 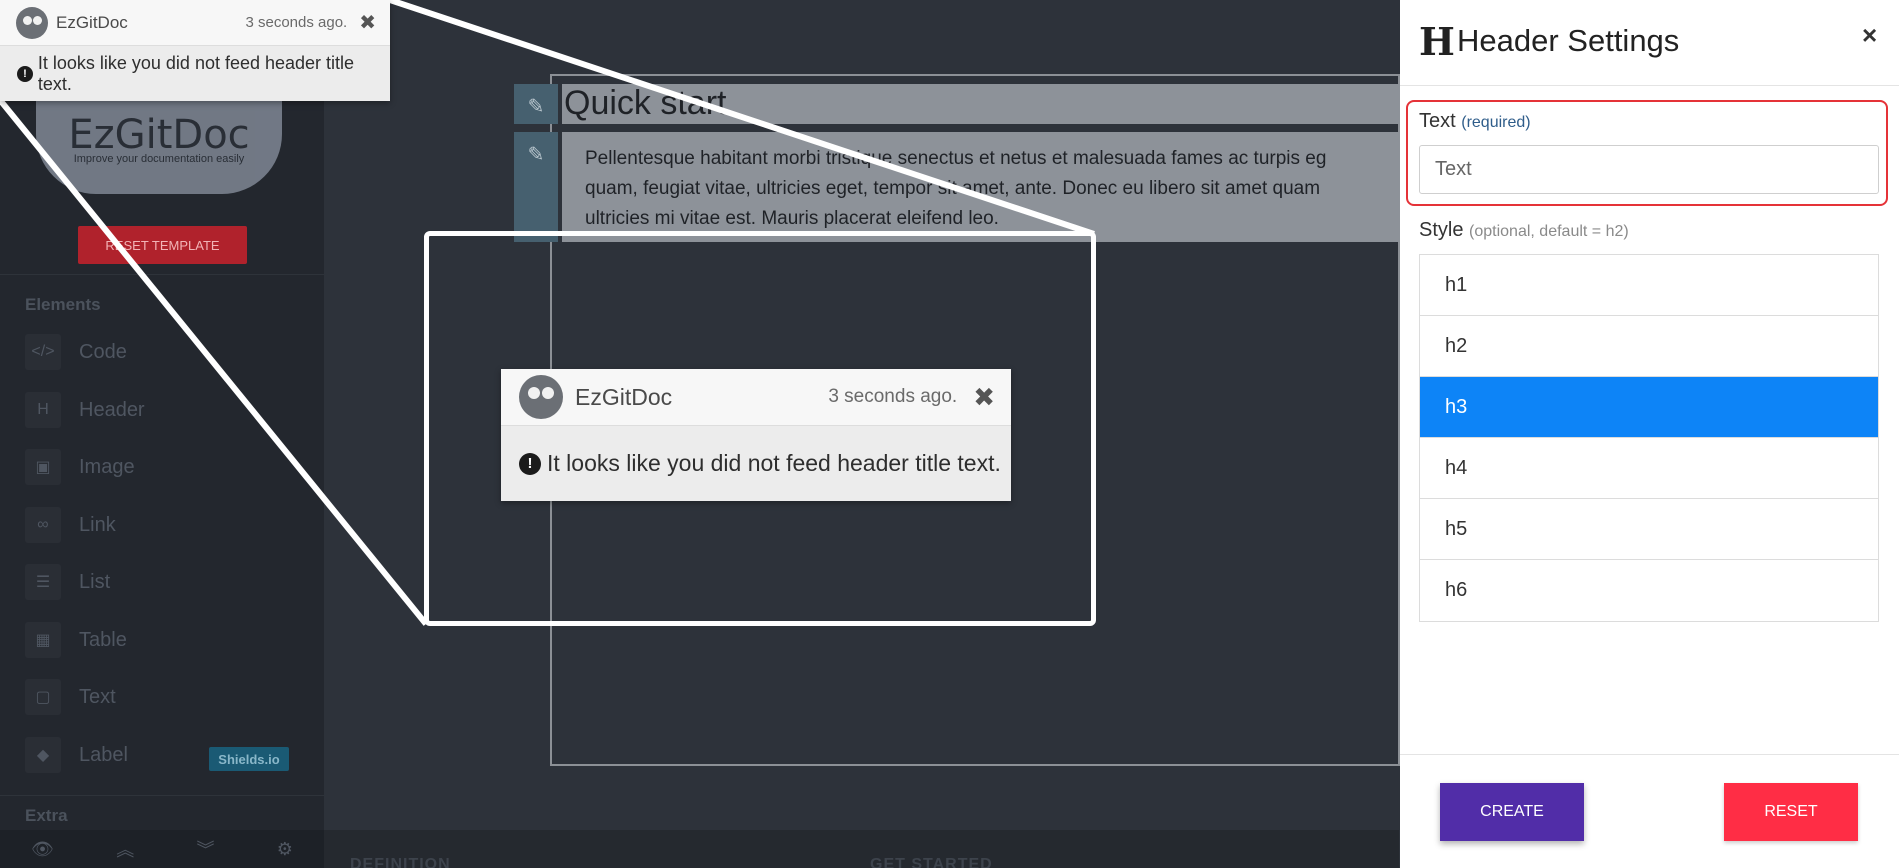 I want to click on style-list: h1 h2 h3 h4 h5 h6, so click(x=1649, y=438).